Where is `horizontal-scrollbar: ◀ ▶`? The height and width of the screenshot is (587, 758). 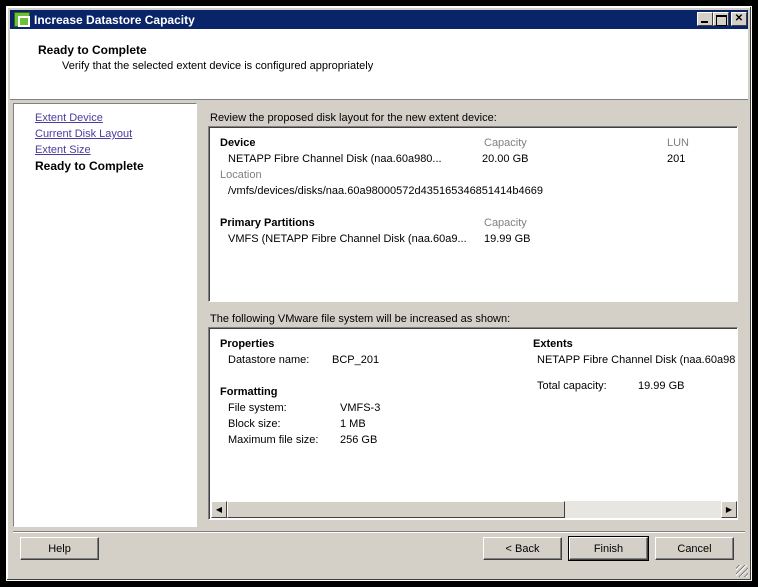
horizontal-scrollbar: ◀ ▶ is located at coordinates (474, 509).